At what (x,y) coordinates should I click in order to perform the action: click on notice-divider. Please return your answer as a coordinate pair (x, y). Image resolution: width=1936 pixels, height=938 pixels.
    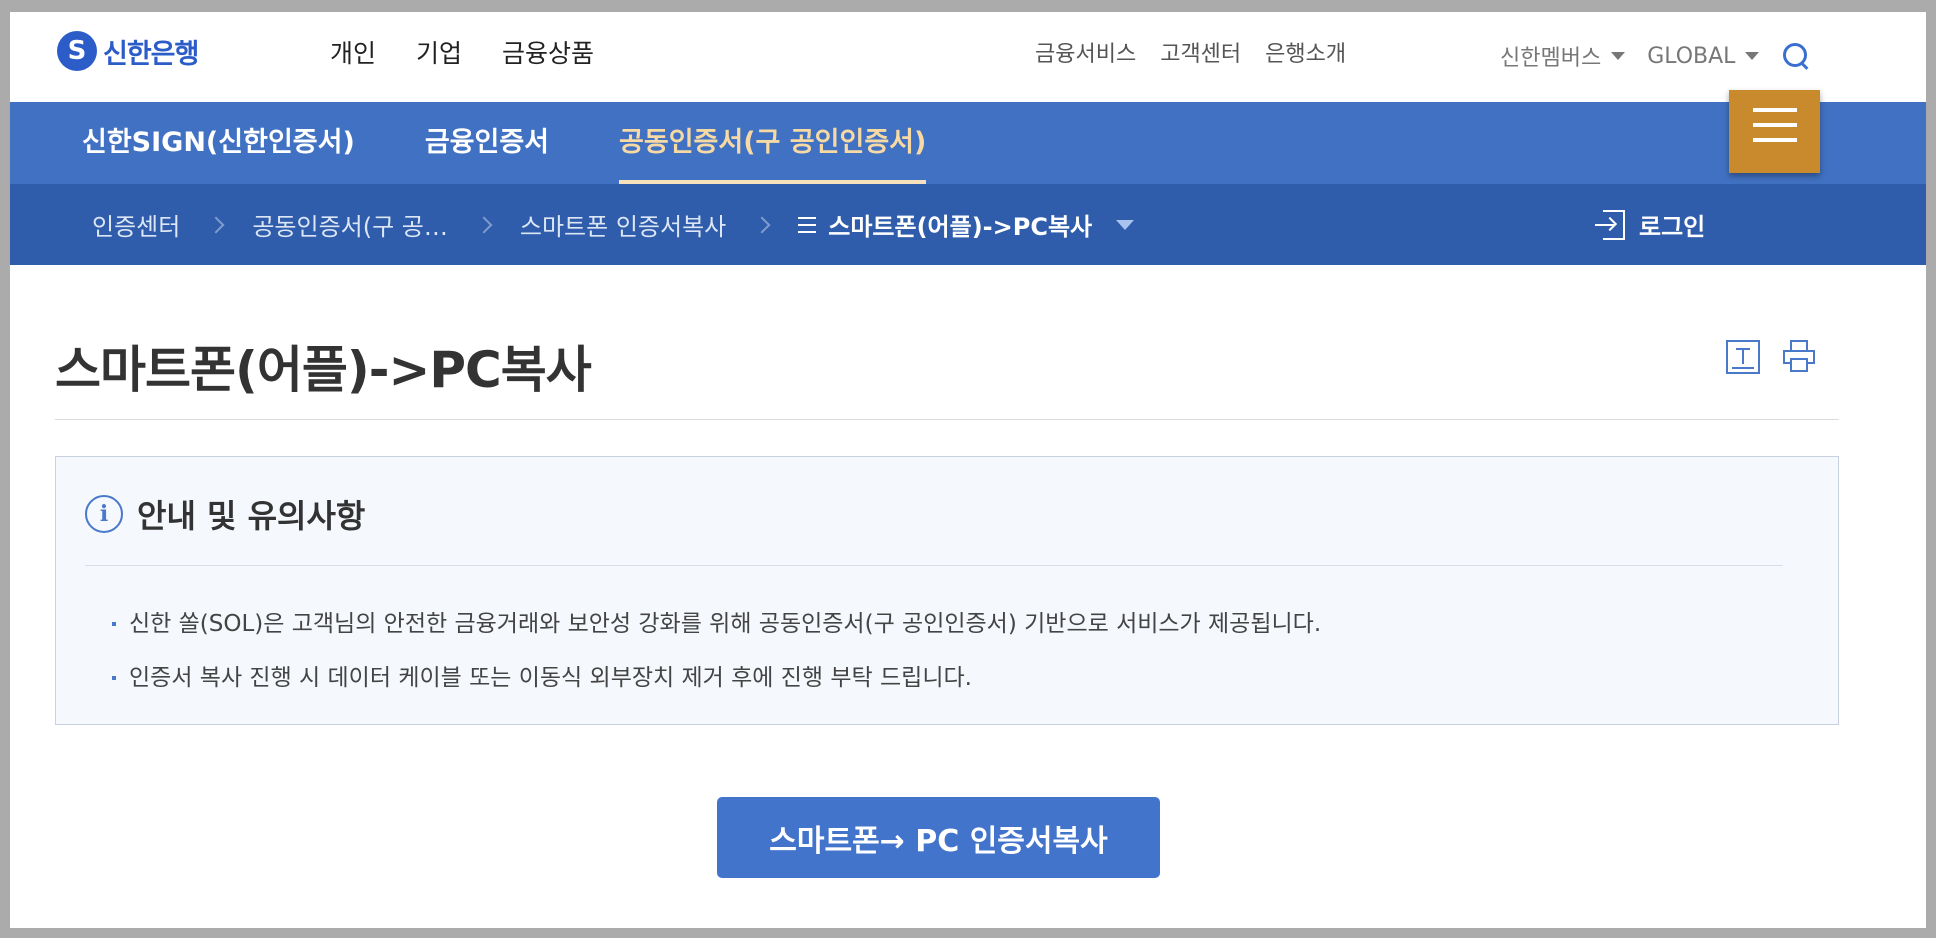
    Looking at the image, I should click on (934, 565).